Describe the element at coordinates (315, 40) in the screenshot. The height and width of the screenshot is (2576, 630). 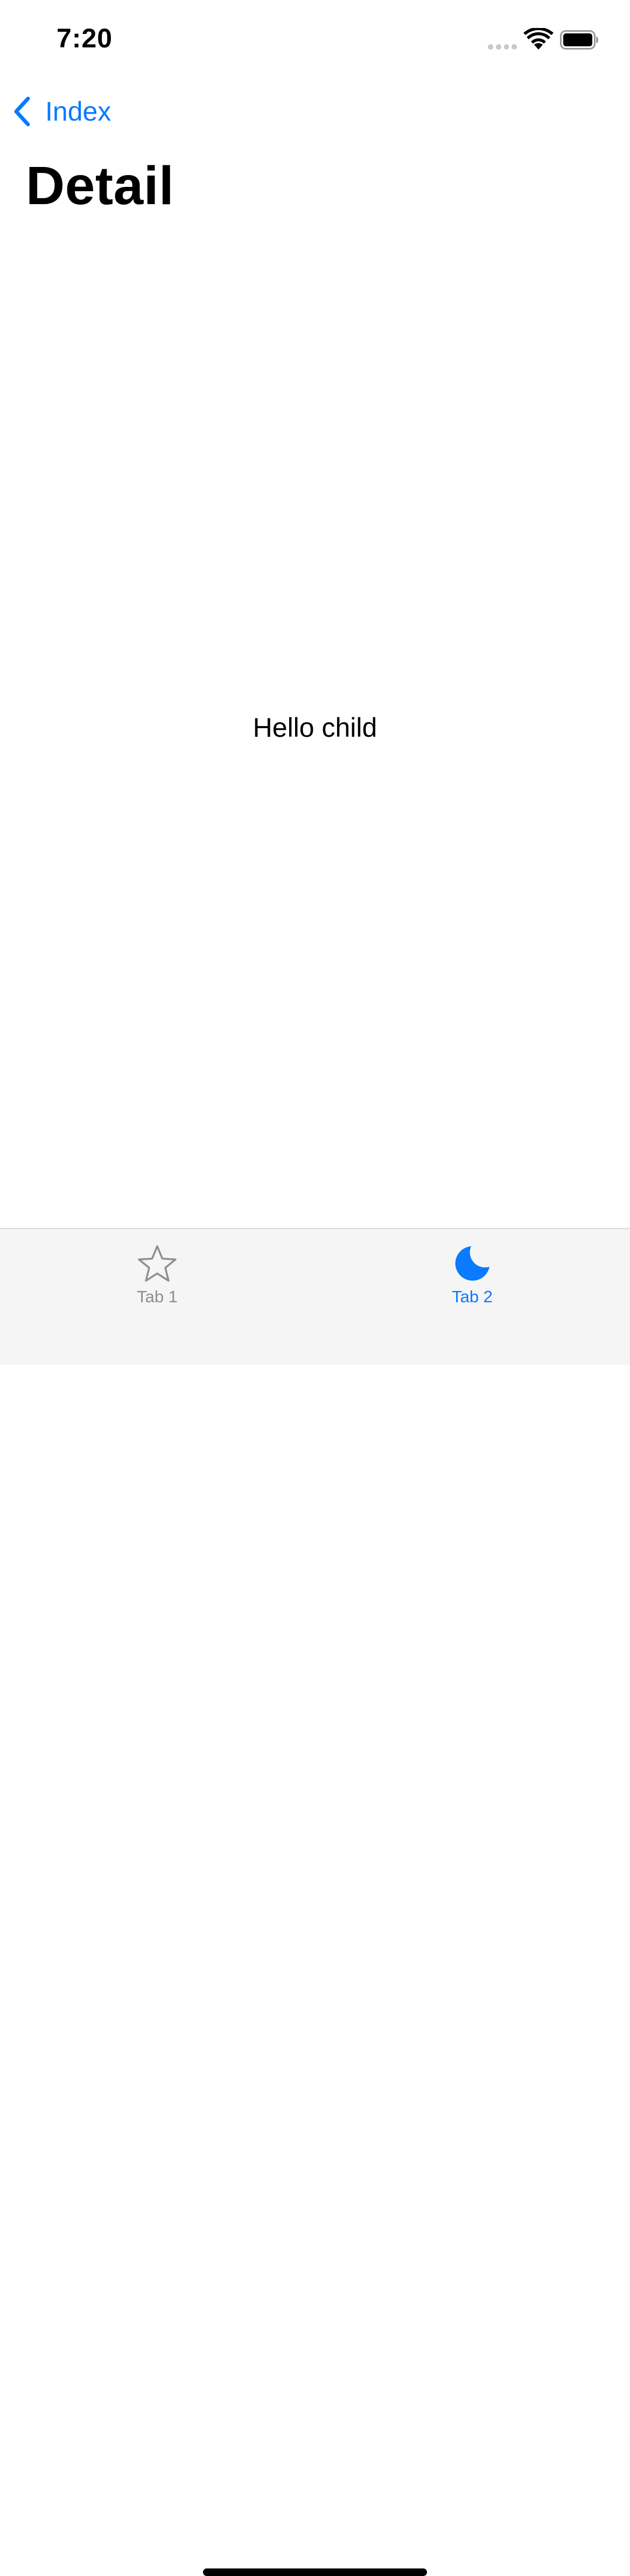
I see `status-bar: 7:20` at that location.